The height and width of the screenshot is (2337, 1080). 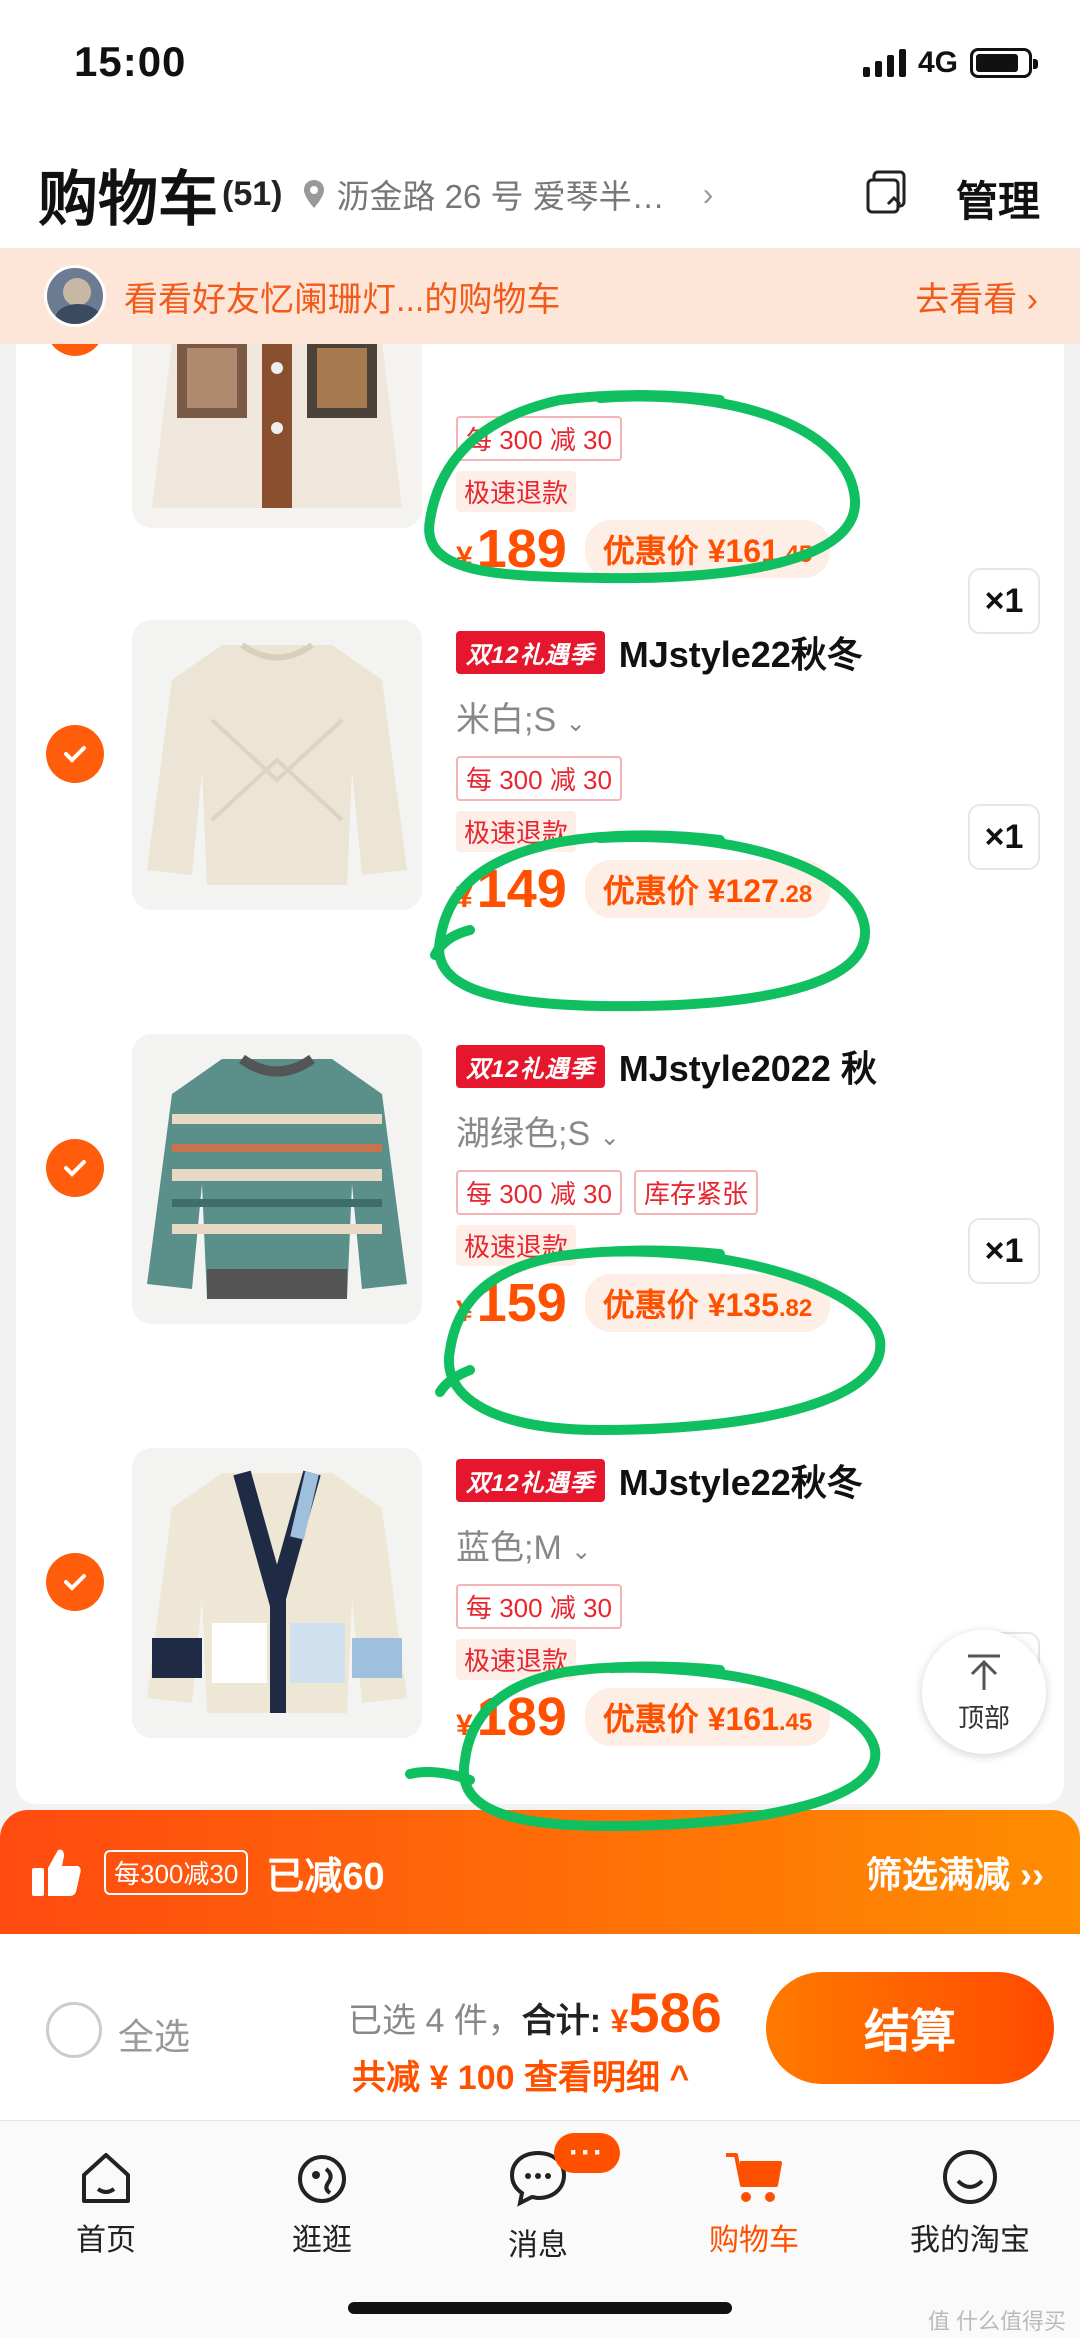 What do you see at coordinates (511, 1303) in the screenshot?
I see `item-price: ¥159` at bounding box center [511, 1303].